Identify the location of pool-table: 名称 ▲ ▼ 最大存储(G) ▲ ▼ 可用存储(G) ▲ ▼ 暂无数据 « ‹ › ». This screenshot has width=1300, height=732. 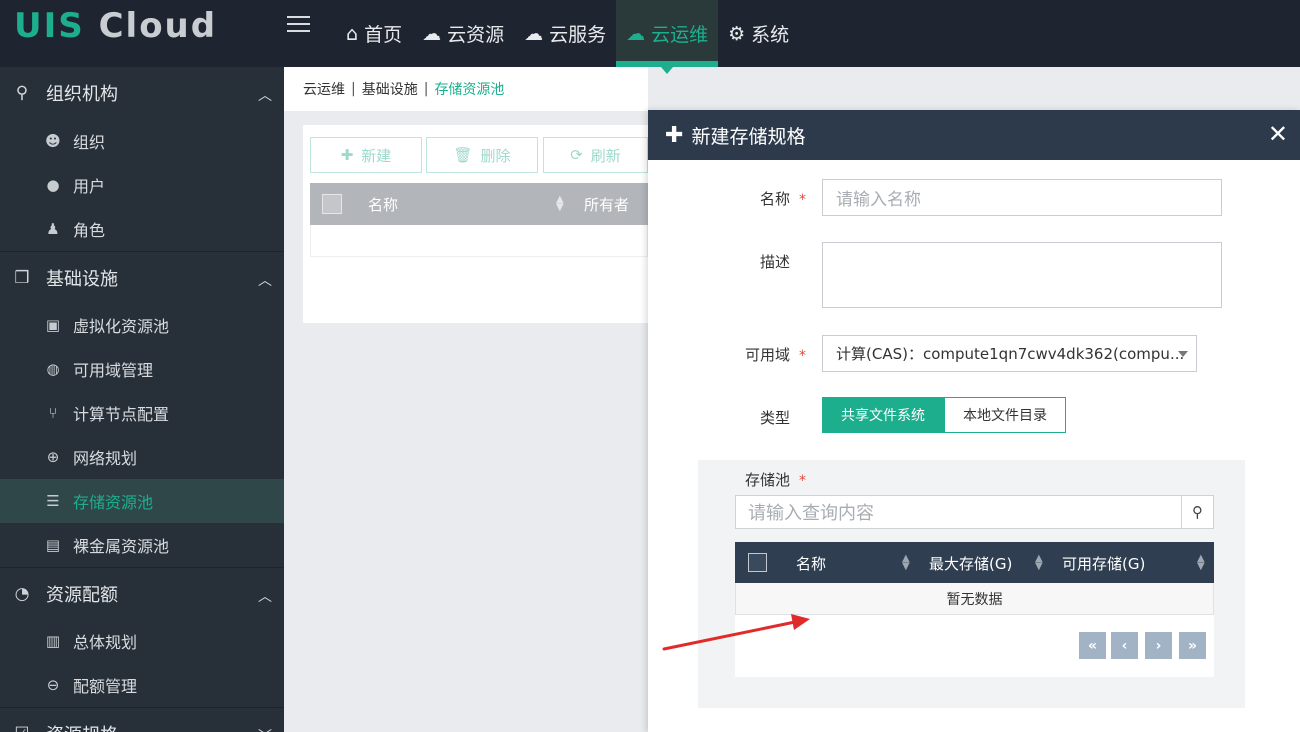
(974, 609).